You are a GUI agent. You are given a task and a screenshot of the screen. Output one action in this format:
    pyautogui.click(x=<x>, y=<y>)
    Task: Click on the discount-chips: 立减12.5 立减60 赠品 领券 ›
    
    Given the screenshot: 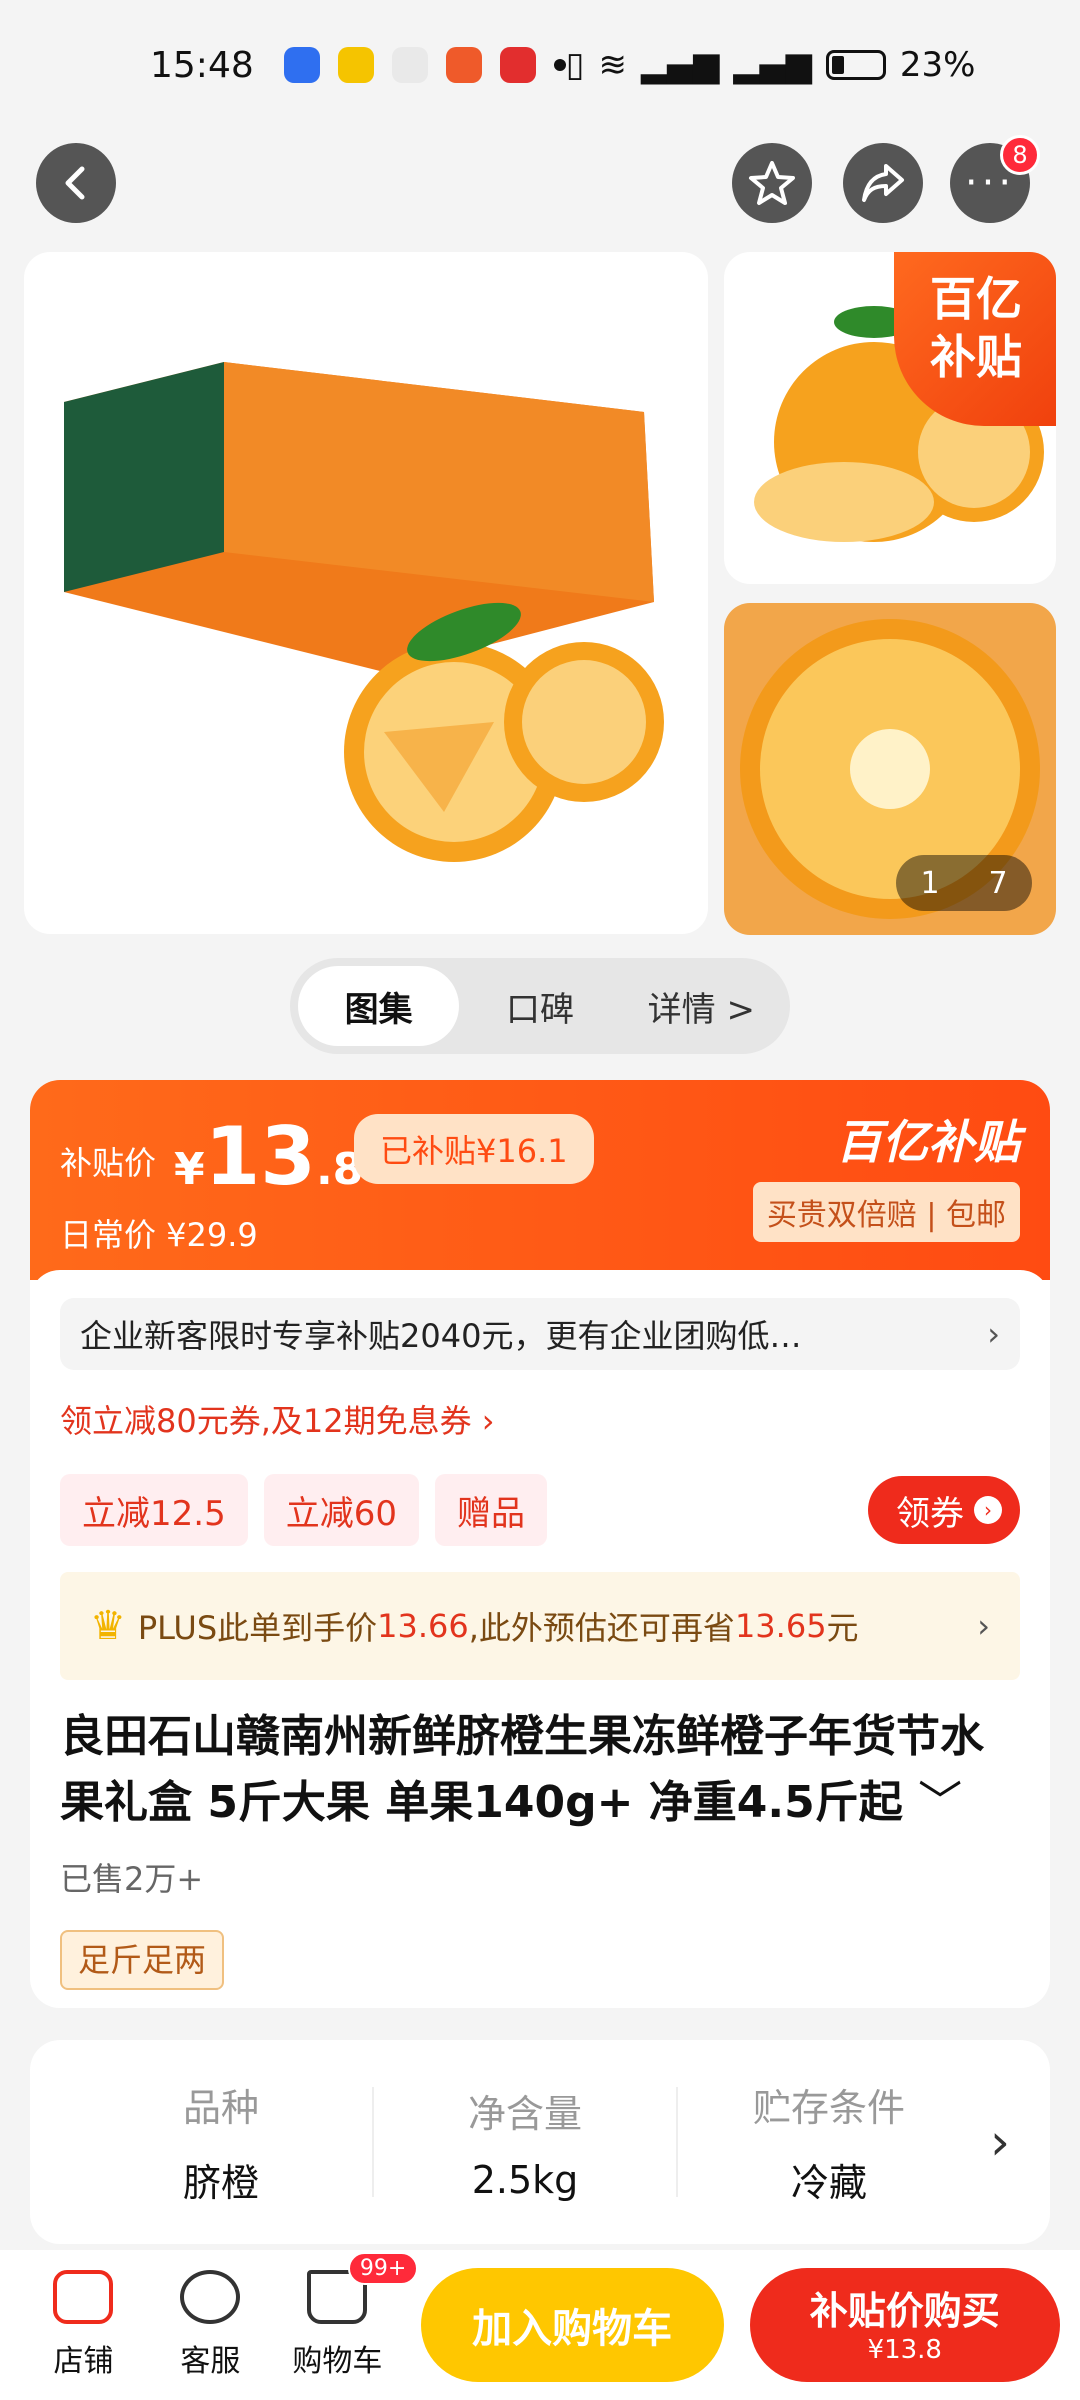 What is the action you would take?
    pyautogui.click(x=540, y=1510)
    